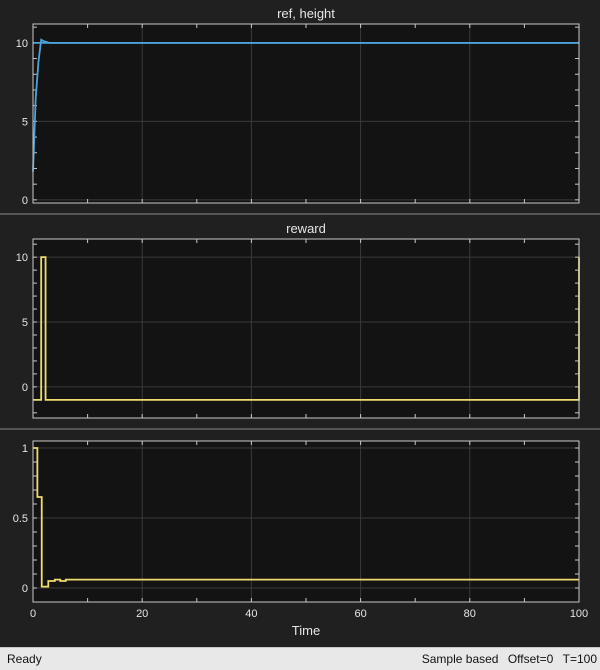 The width and height of the screenshot is (600, 670). Describe the element at coordinates (251, 614) in the screenshot. I see `x-tick-label: 40` at that location.